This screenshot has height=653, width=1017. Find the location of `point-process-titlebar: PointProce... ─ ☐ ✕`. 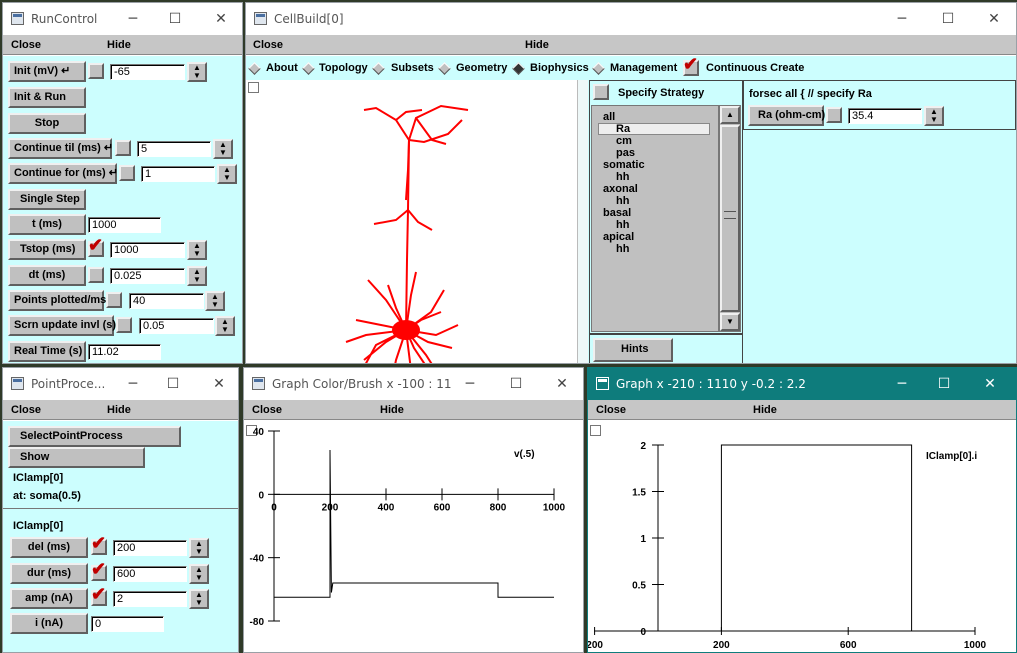

point-process-titlebar: PointProce... ─ ☐ ✕ is located at coordinates (120, 384).